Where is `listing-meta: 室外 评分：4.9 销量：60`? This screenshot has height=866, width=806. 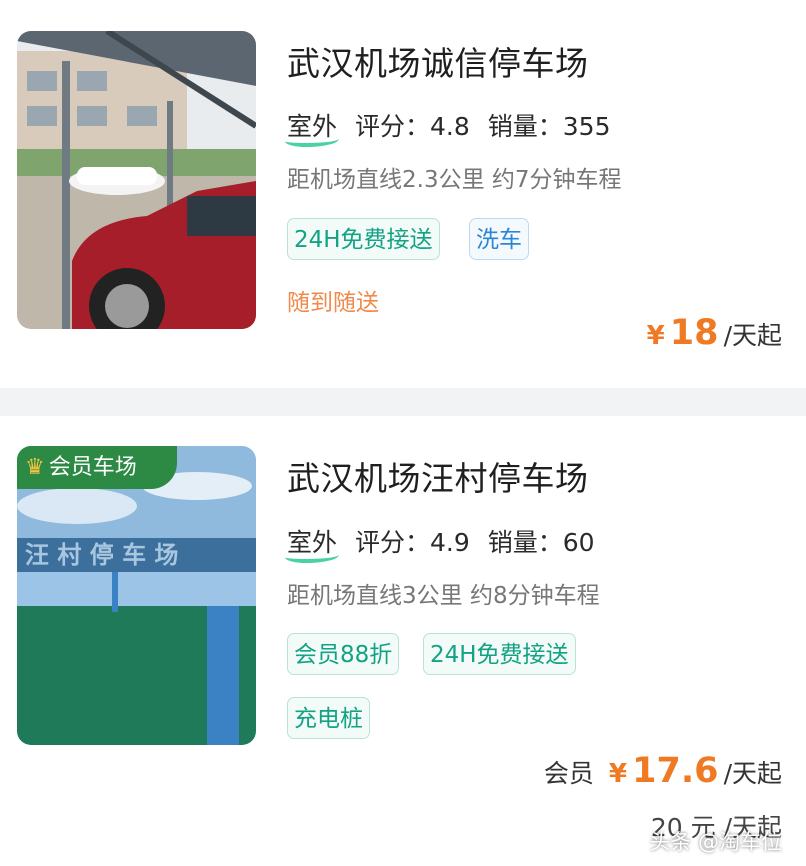 listing-meta: 室外 评分：4.9 销量：60 is located at coordinates (440, 543).